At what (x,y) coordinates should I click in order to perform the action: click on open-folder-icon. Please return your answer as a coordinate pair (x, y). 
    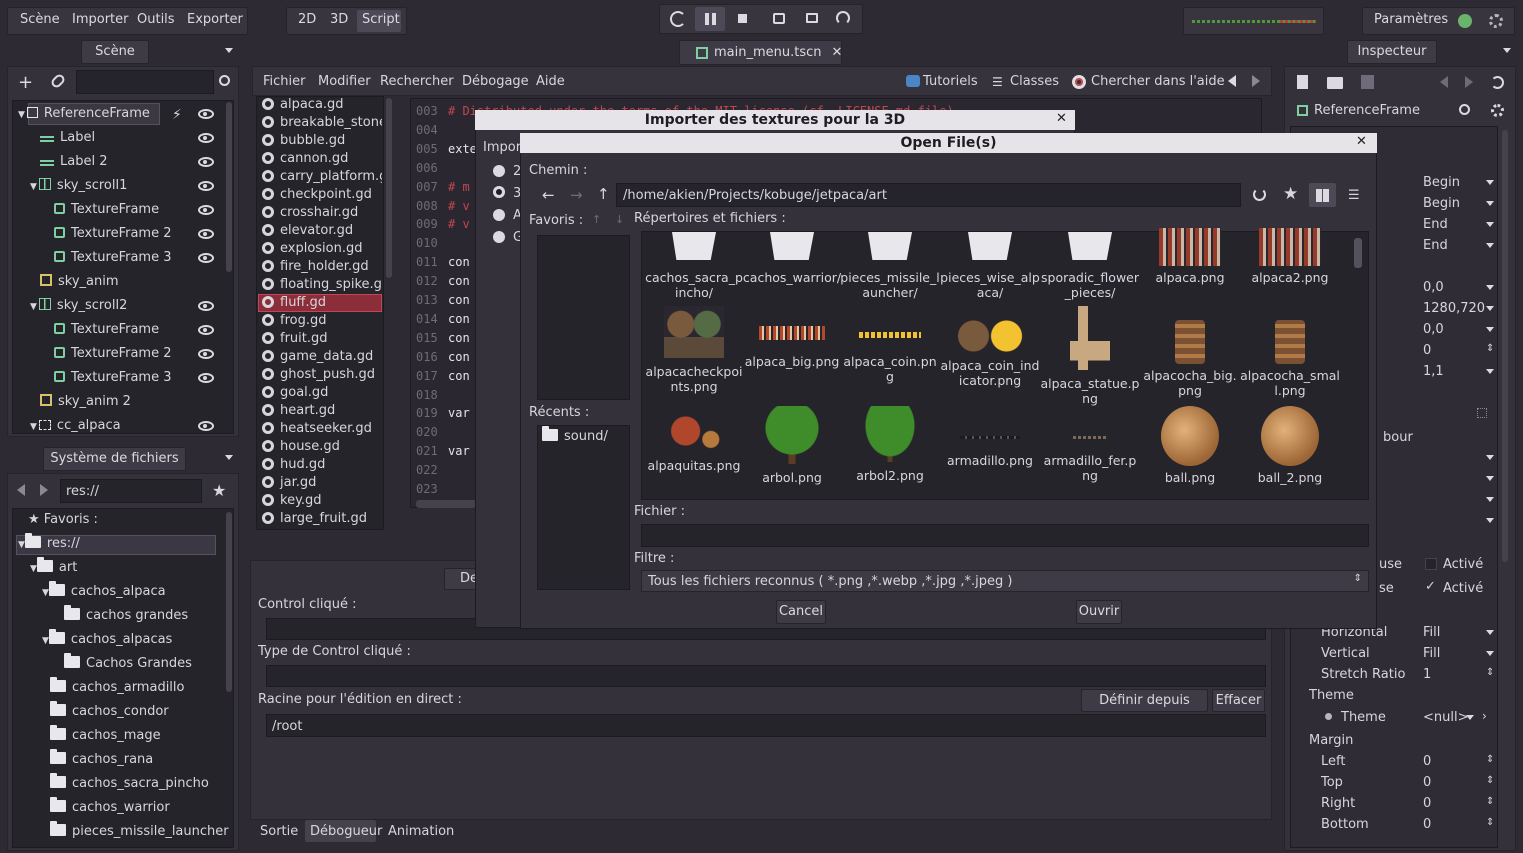
    Looking at the image, I should click on (1335, 83).